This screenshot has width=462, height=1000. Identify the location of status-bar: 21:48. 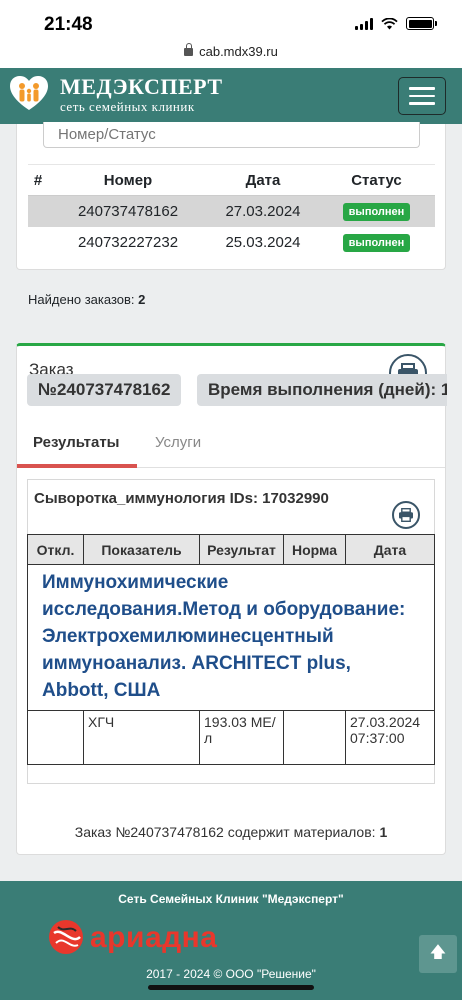
(231, 22).